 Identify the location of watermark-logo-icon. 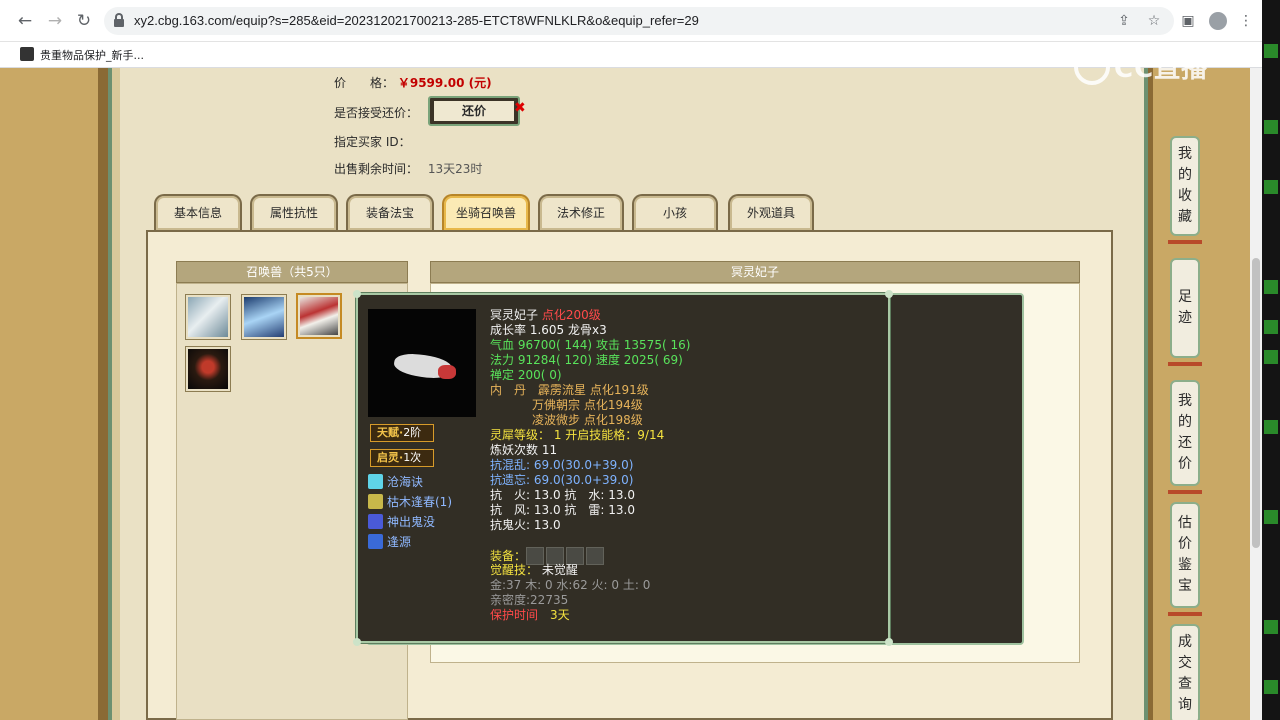
(1092, 67).